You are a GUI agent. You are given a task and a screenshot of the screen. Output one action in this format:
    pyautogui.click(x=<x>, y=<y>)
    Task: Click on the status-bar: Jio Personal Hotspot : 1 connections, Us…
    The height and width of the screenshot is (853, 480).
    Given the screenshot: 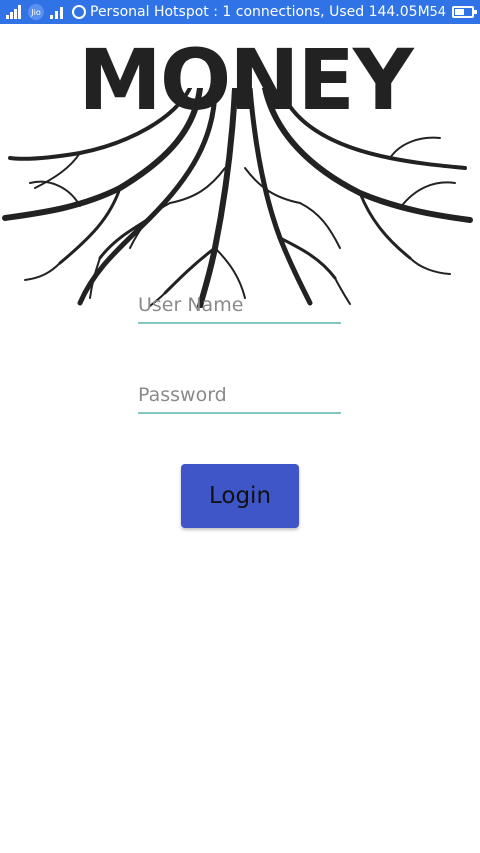 What is the action you would take?
    pyautogui.click(x=240, y=12)
    